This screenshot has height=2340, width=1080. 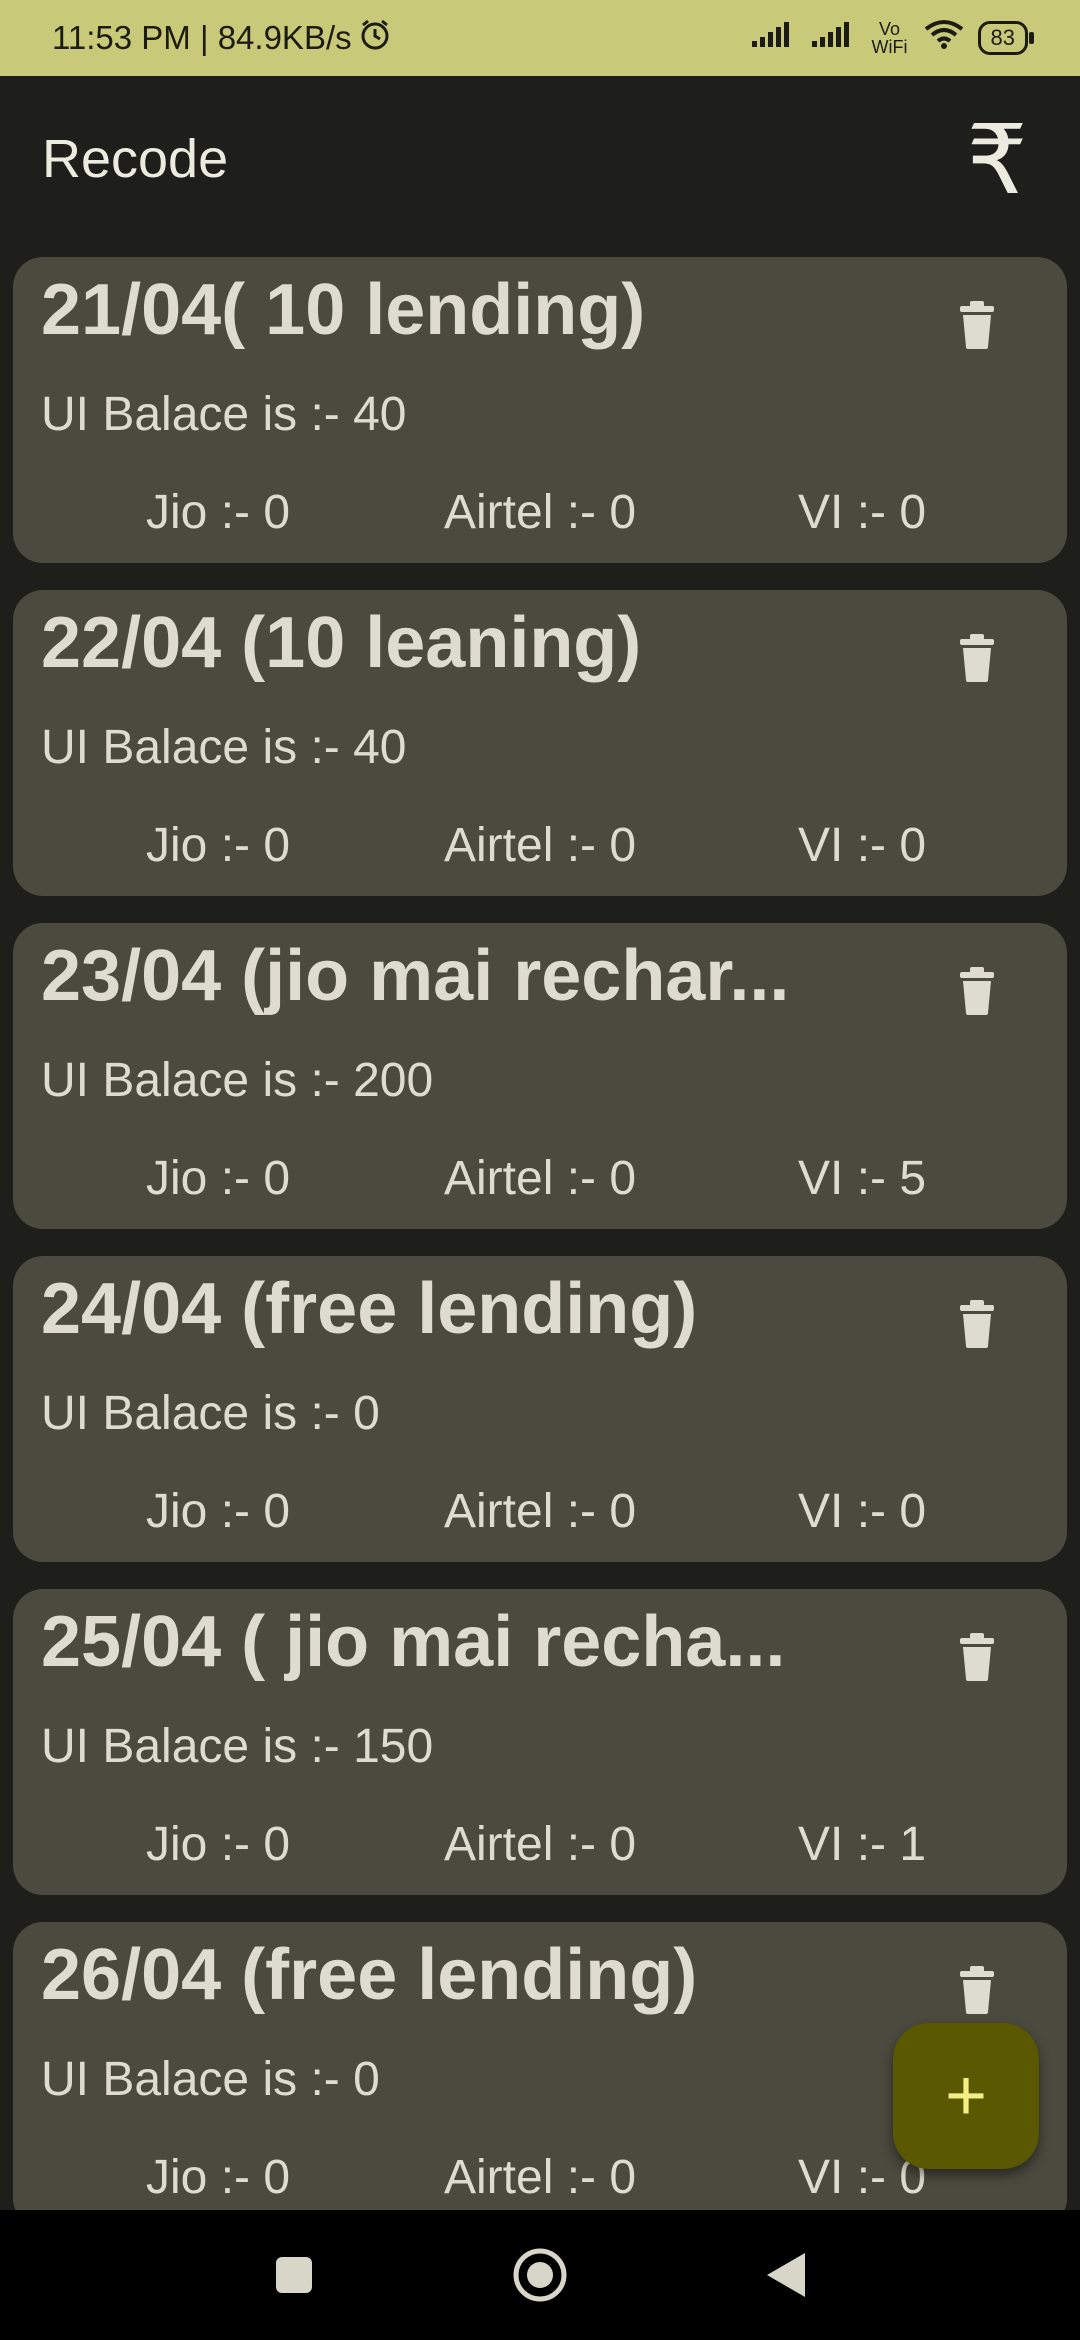 I want to click on record-title: 24/04 (free lending), so click(x=369, y=1309).